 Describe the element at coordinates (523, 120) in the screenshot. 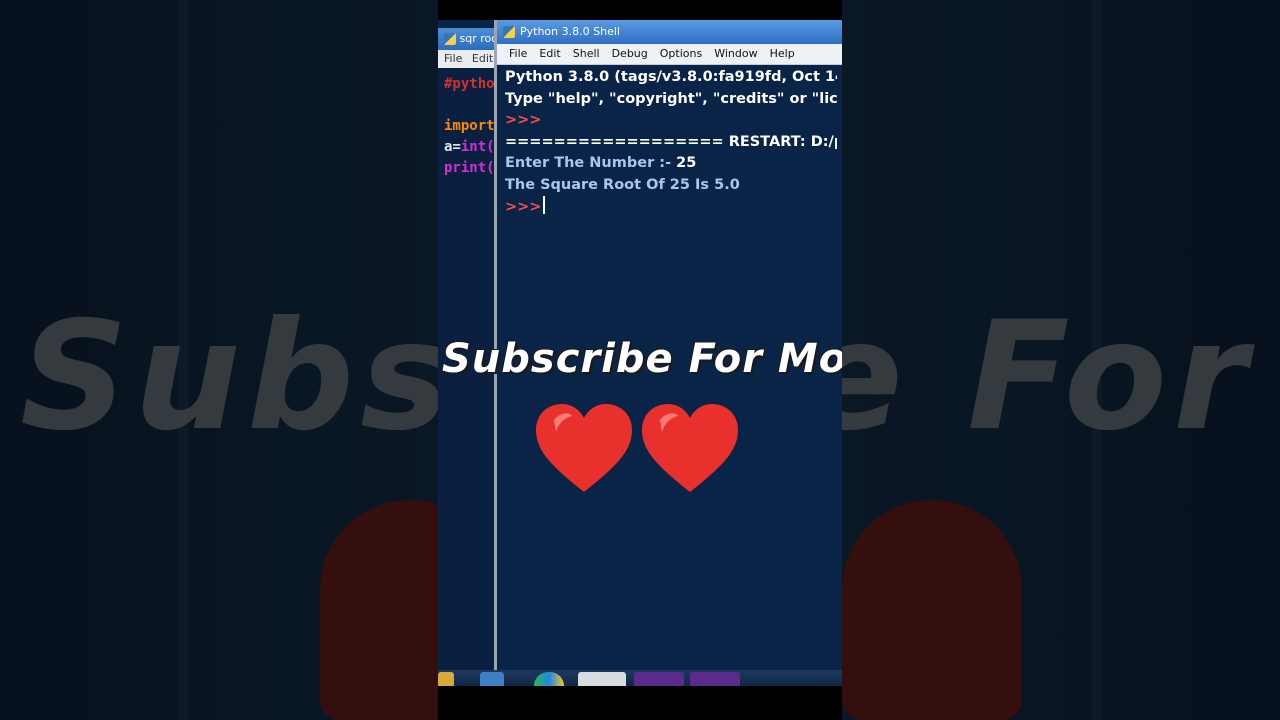

I see `shell-prompt: >>>` at that location.